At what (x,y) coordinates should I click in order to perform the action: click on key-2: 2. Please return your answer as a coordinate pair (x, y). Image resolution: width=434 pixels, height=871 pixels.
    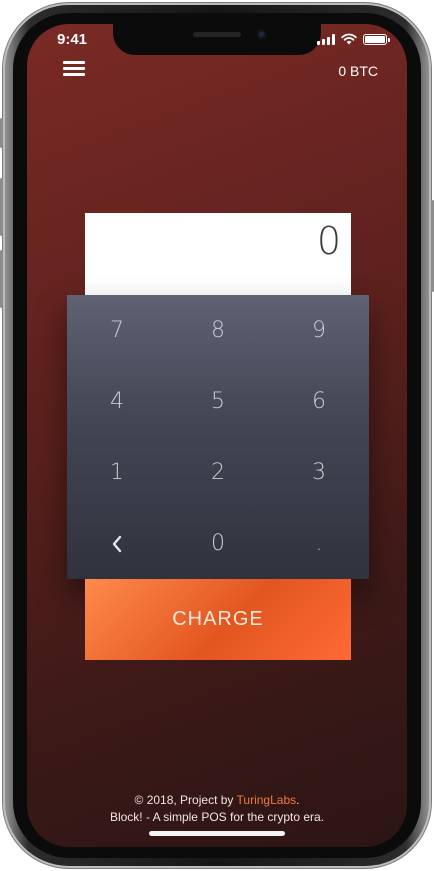
    Looking at the image, I should click on (218, 472).